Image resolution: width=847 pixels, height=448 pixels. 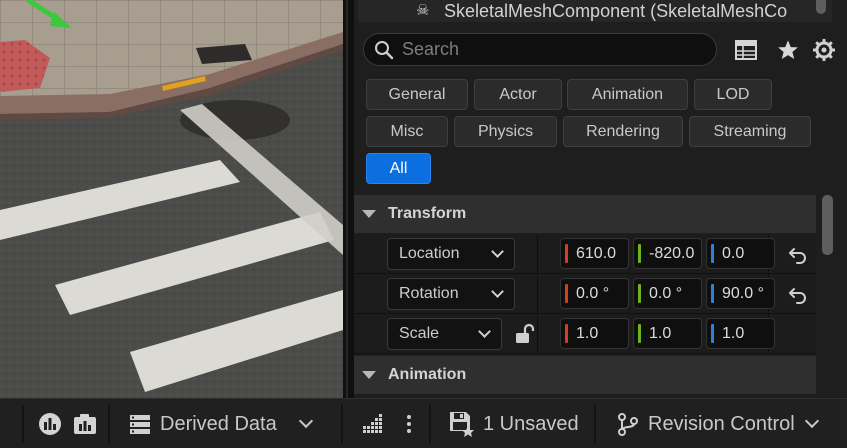 What do you see at coordinates (627, 94) in the screenshot?
I see `filter-animation: Animation` at bounding box center [627, 94].